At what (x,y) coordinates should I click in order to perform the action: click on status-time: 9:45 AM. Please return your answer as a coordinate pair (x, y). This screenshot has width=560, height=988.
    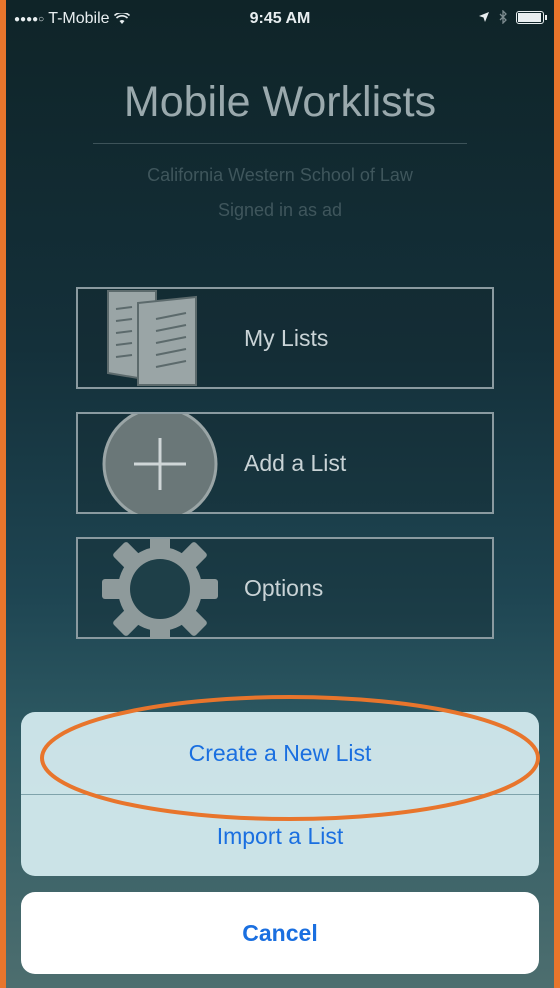
    Looking at the image, I should click on (280, 18).